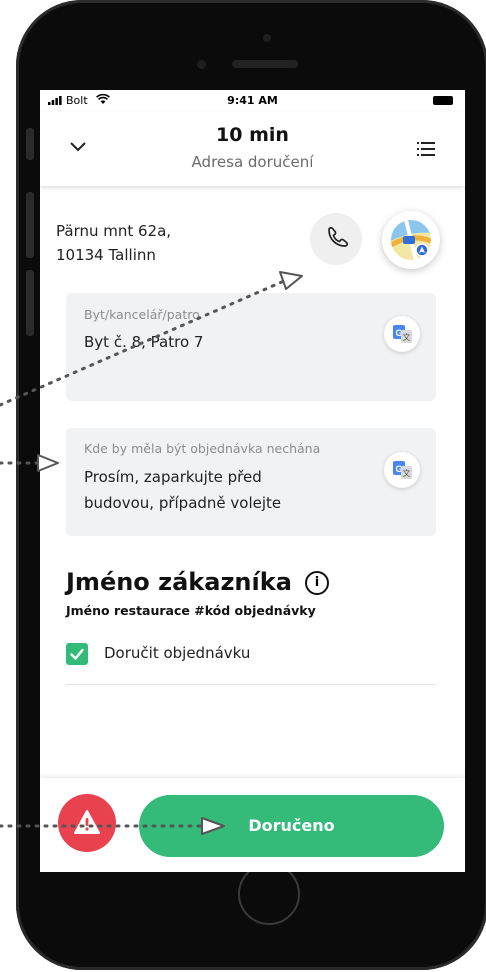 This screenshot has width=486, height=972. Describe the element at coordinates (201, 64) in the screenshot. I see `front-camera` at that location.